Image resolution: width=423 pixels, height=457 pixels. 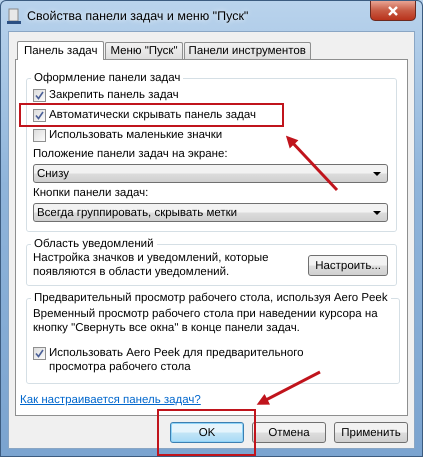 I want to click on tab: Панели инструментов, so click(x=247, y=50).